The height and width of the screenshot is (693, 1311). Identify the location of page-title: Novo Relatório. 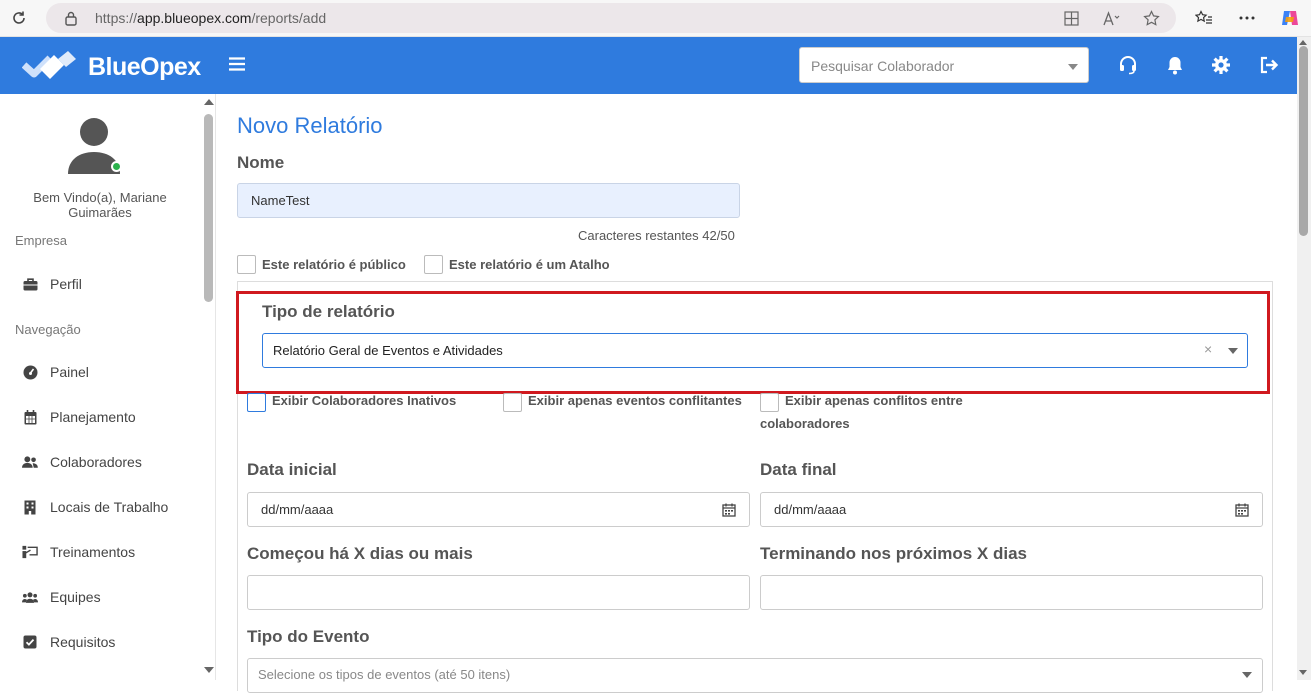
(310, 125).